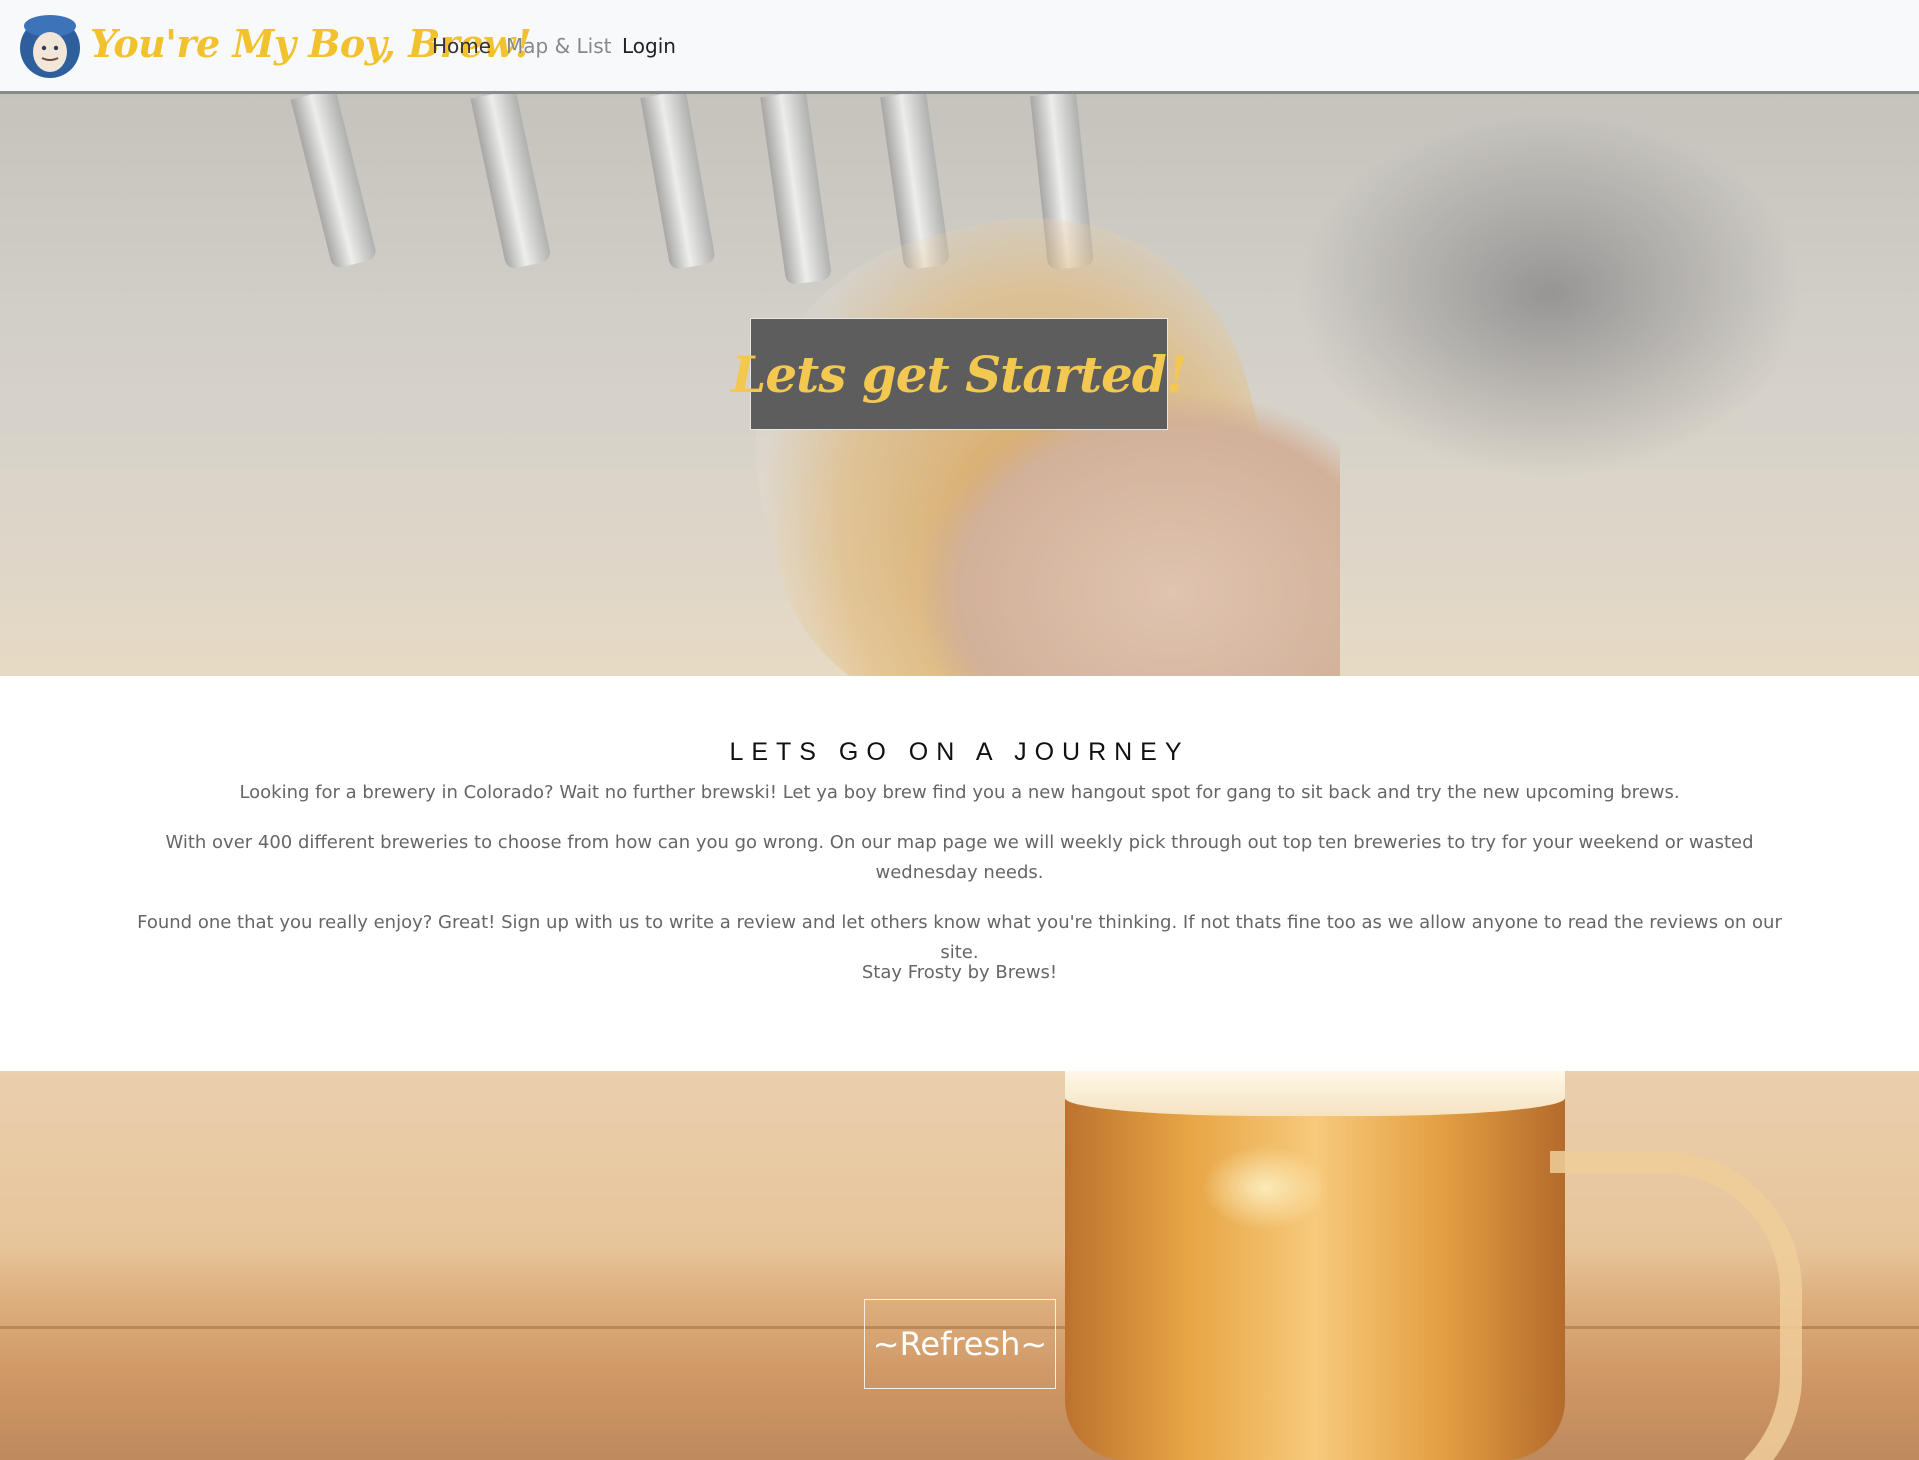 Image resolution: width=1919 pixels, height=1460 pixels. I want to click on refresh-title: ~Refresh~, so click(960, 1344).